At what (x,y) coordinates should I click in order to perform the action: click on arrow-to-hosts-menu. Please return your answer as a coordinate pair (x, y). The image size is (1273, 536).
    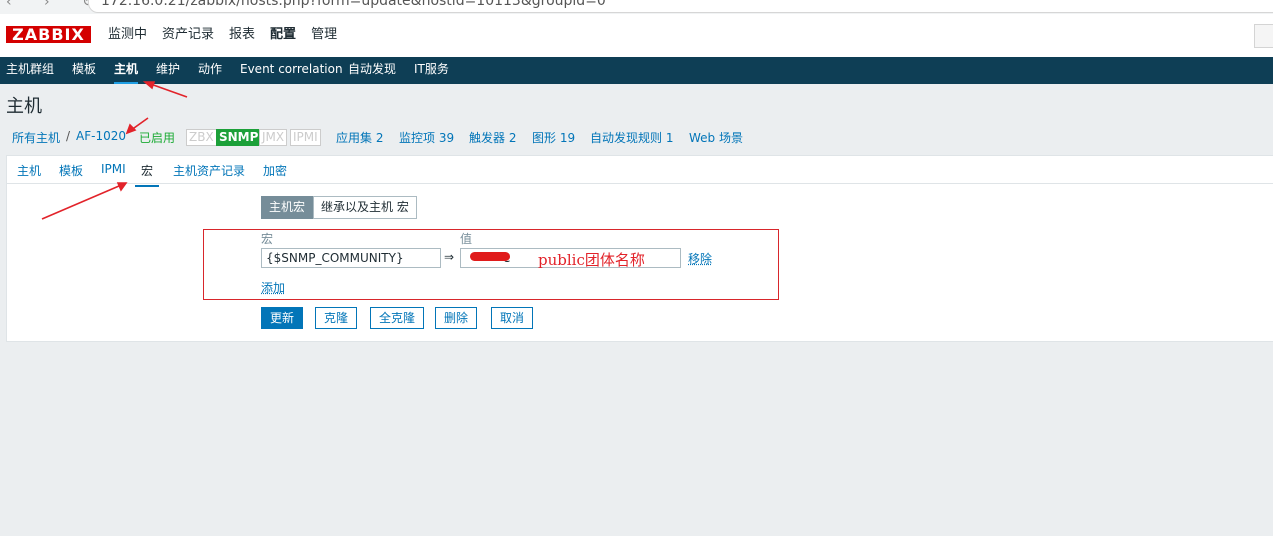
    Looking at the image, I should click on (166, 89).